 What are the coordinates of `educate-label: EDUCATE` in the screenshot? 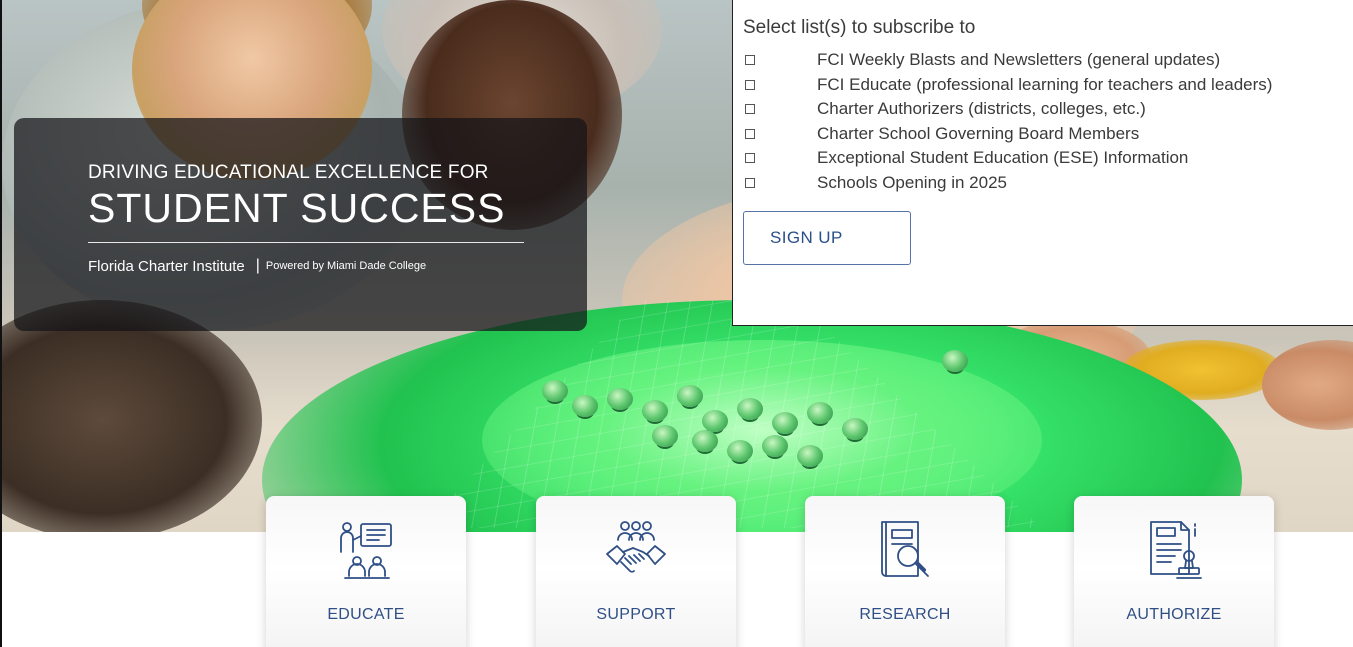 It's located at (366, 614).